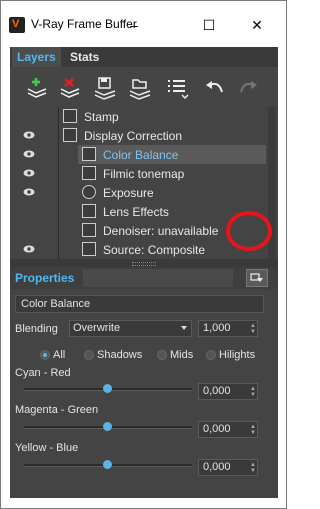  I want to click on color-balance-icon, so click(89, 154).